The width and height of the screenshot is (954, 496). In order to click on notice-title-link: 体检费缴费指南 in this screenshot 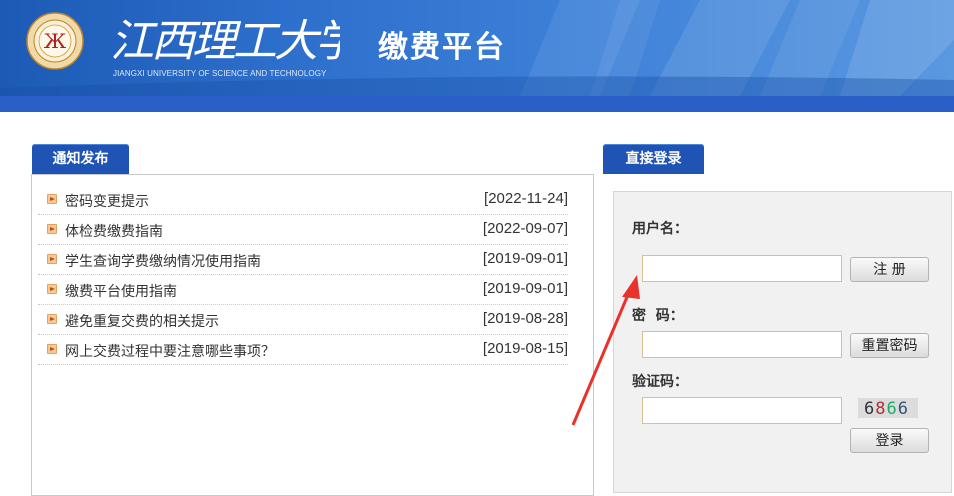, I will do `click(114, 231)`.